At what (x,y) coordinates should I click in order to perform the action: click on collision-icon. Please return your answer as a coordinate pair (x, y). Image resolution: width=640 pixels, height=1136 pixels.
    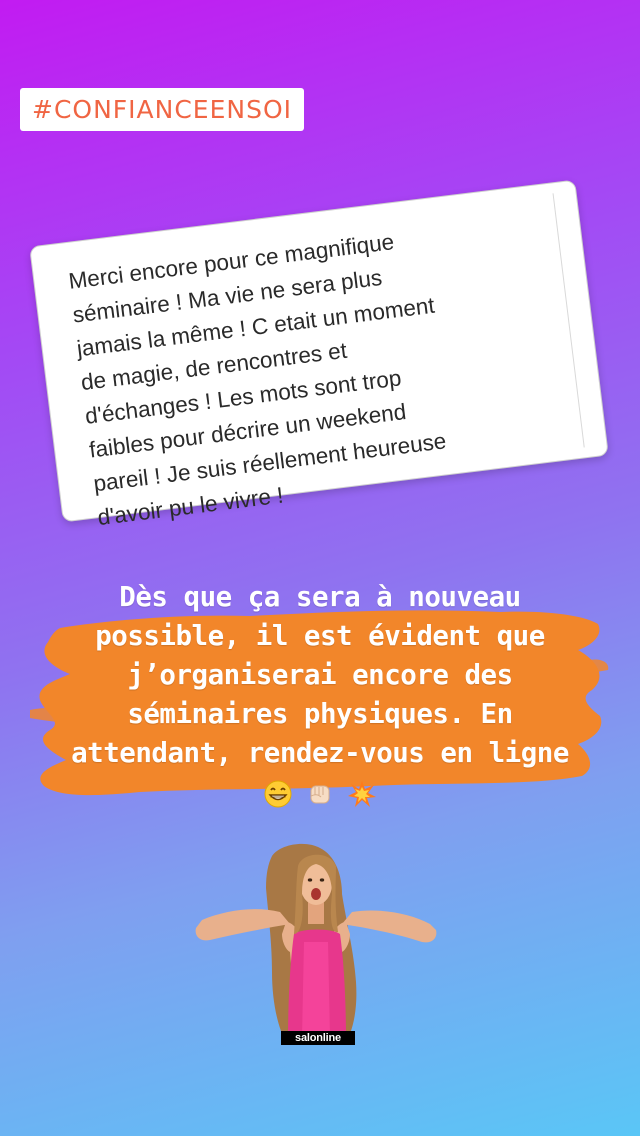
    Looking at the image, I should click on (361, 793).